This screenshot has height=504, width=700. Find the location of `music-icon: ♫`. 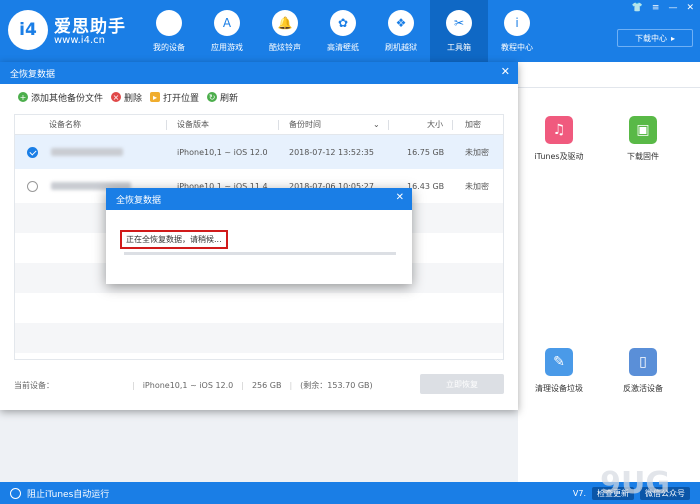

music-icon: ♫ is located at coordinates (559, 130).